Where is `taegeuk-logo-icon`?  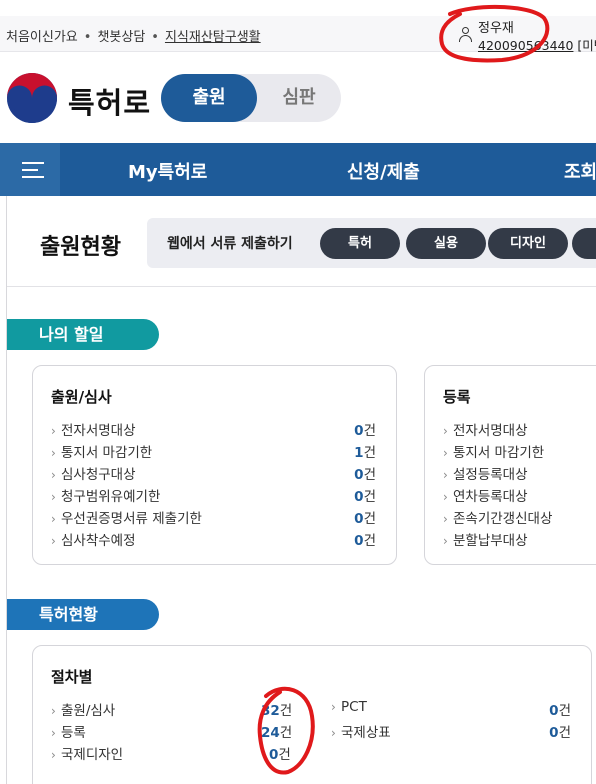
taegeuk-logo-icon is located at coordinates (32, 98).